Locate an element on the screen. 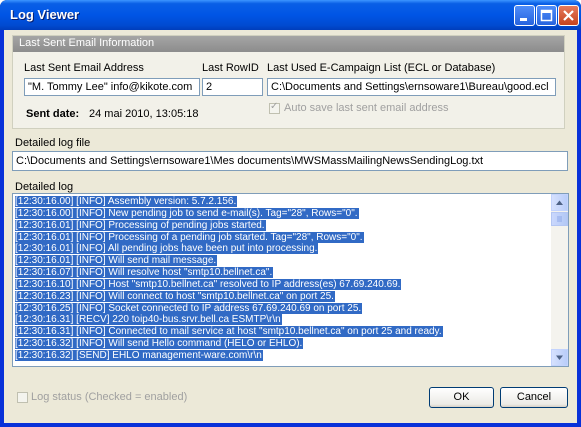 The height and width of the screenshot is (427, 581). maximize-button is located at coordinates (546, 15).